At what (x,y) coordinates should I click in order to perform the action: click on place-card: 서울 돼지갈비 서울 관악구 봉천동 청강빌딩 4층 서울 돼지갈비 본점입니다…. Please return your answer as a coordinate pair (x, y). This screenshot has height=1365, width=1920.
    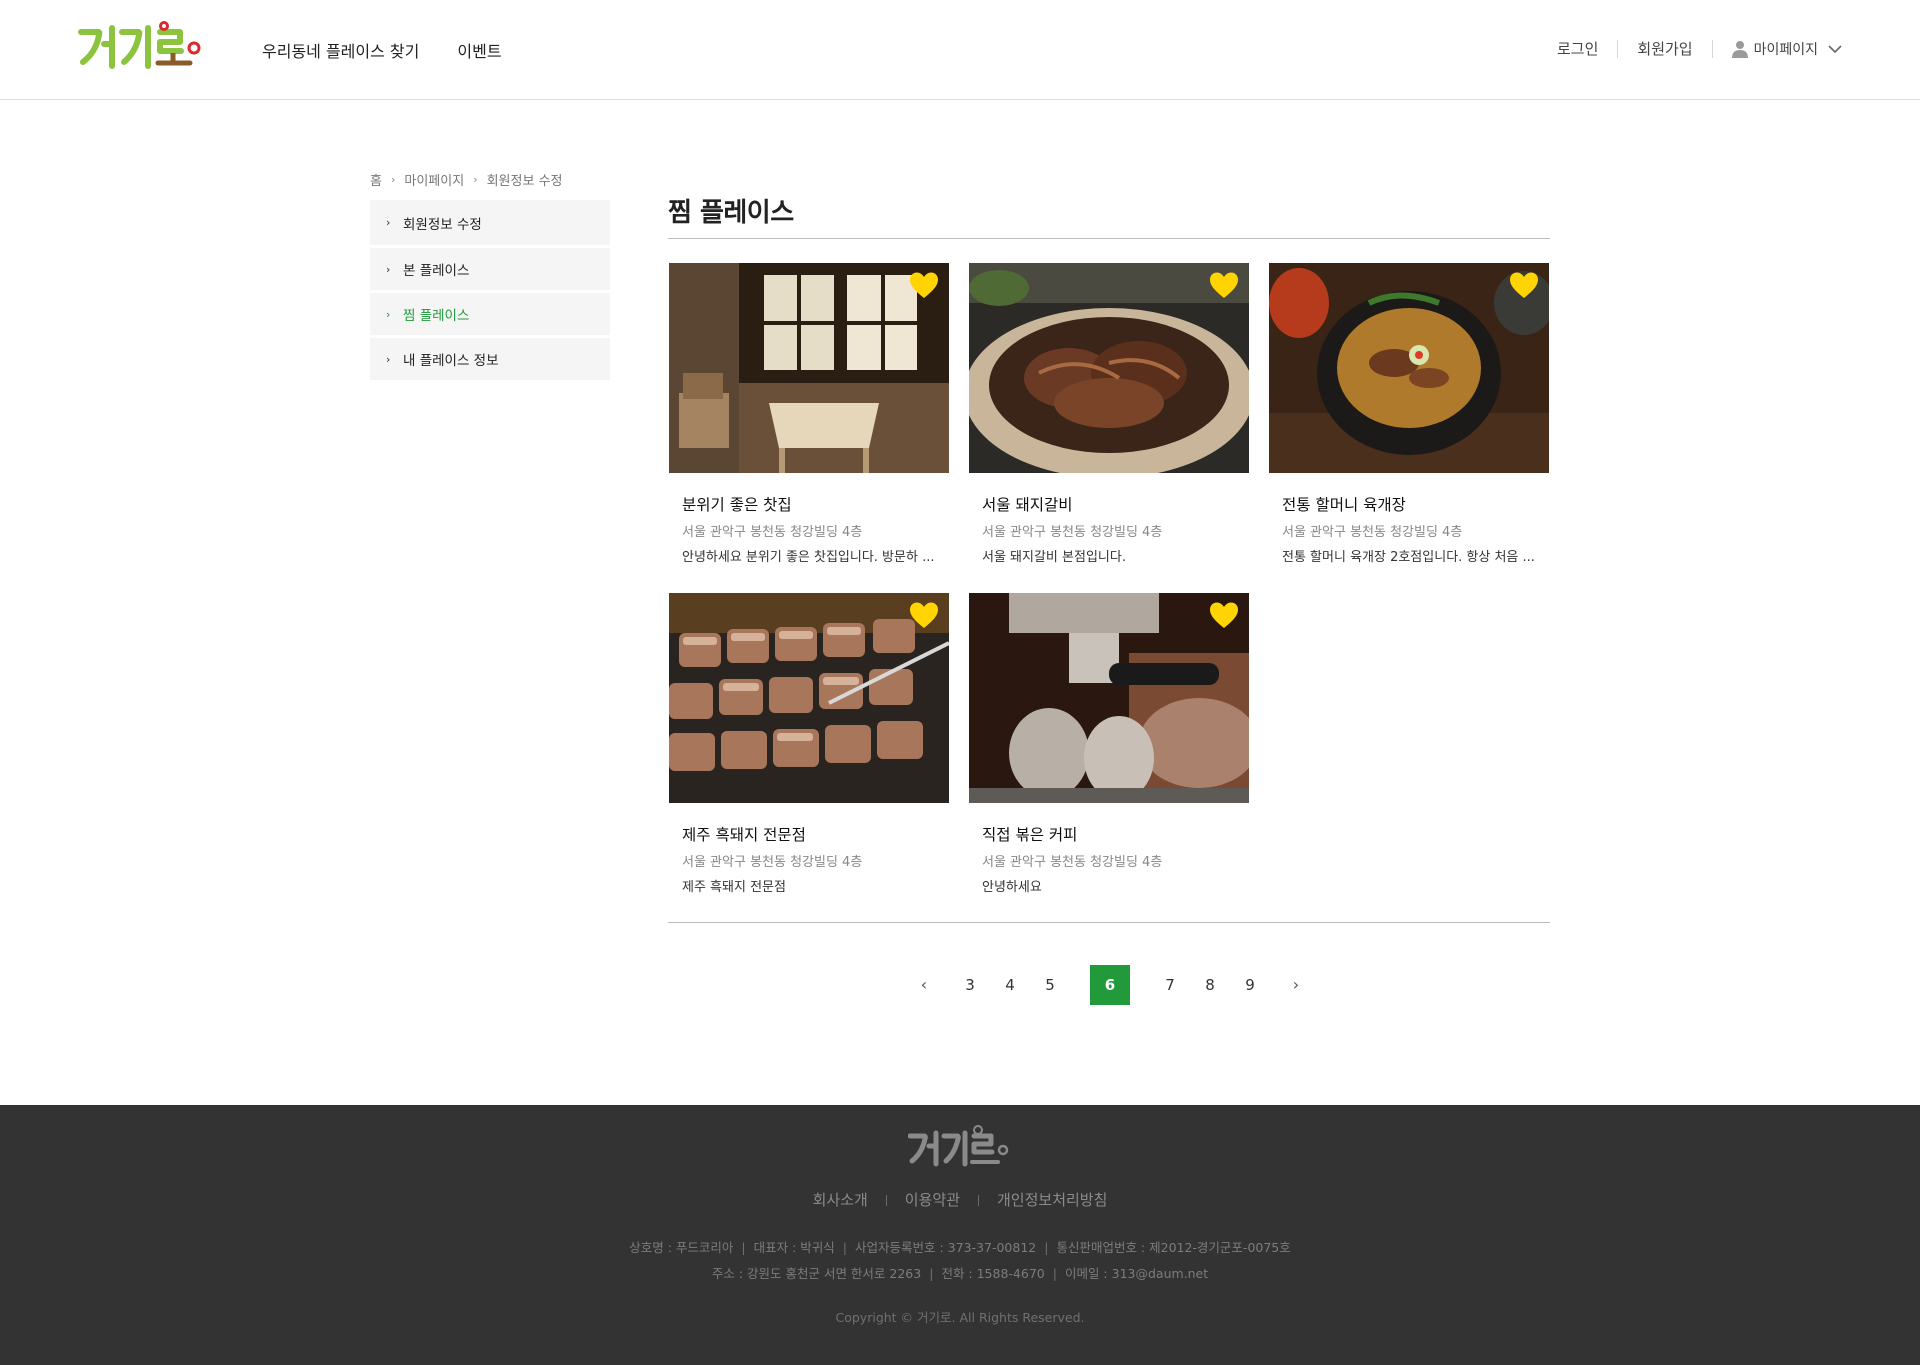
    Looking at the image, I should click on (1109, 414).